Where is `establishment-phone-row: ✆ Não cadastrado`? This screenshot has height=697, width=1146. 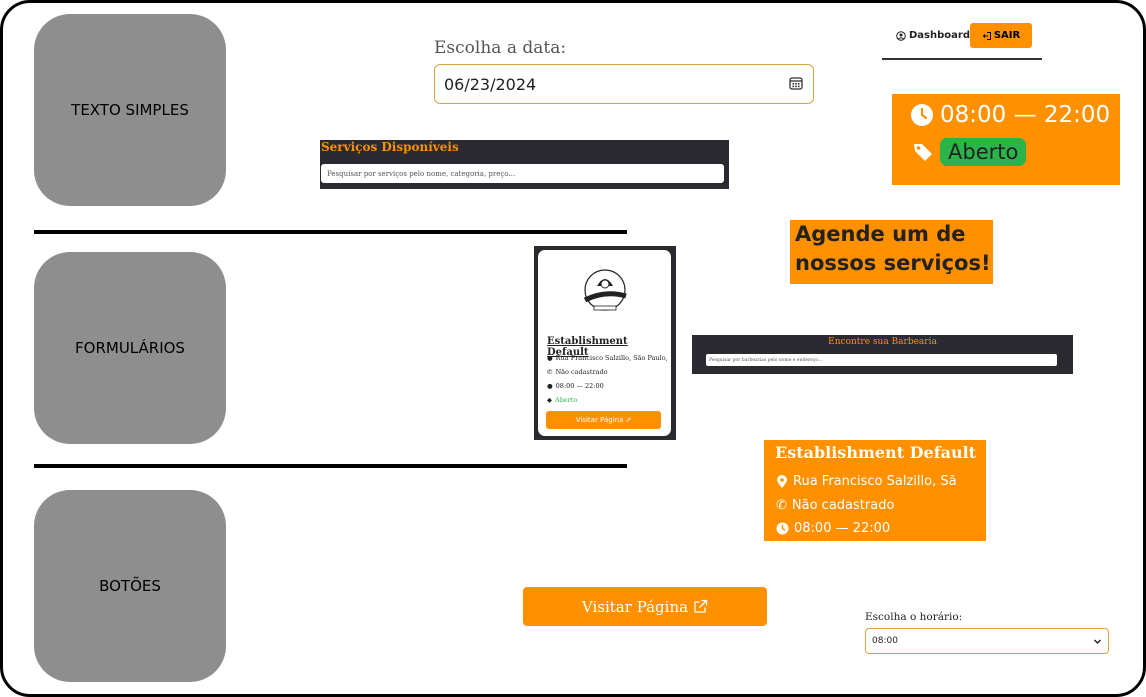 establishment-phone-row: ✆ Não cadastrado is located at coordinates (835, 505).